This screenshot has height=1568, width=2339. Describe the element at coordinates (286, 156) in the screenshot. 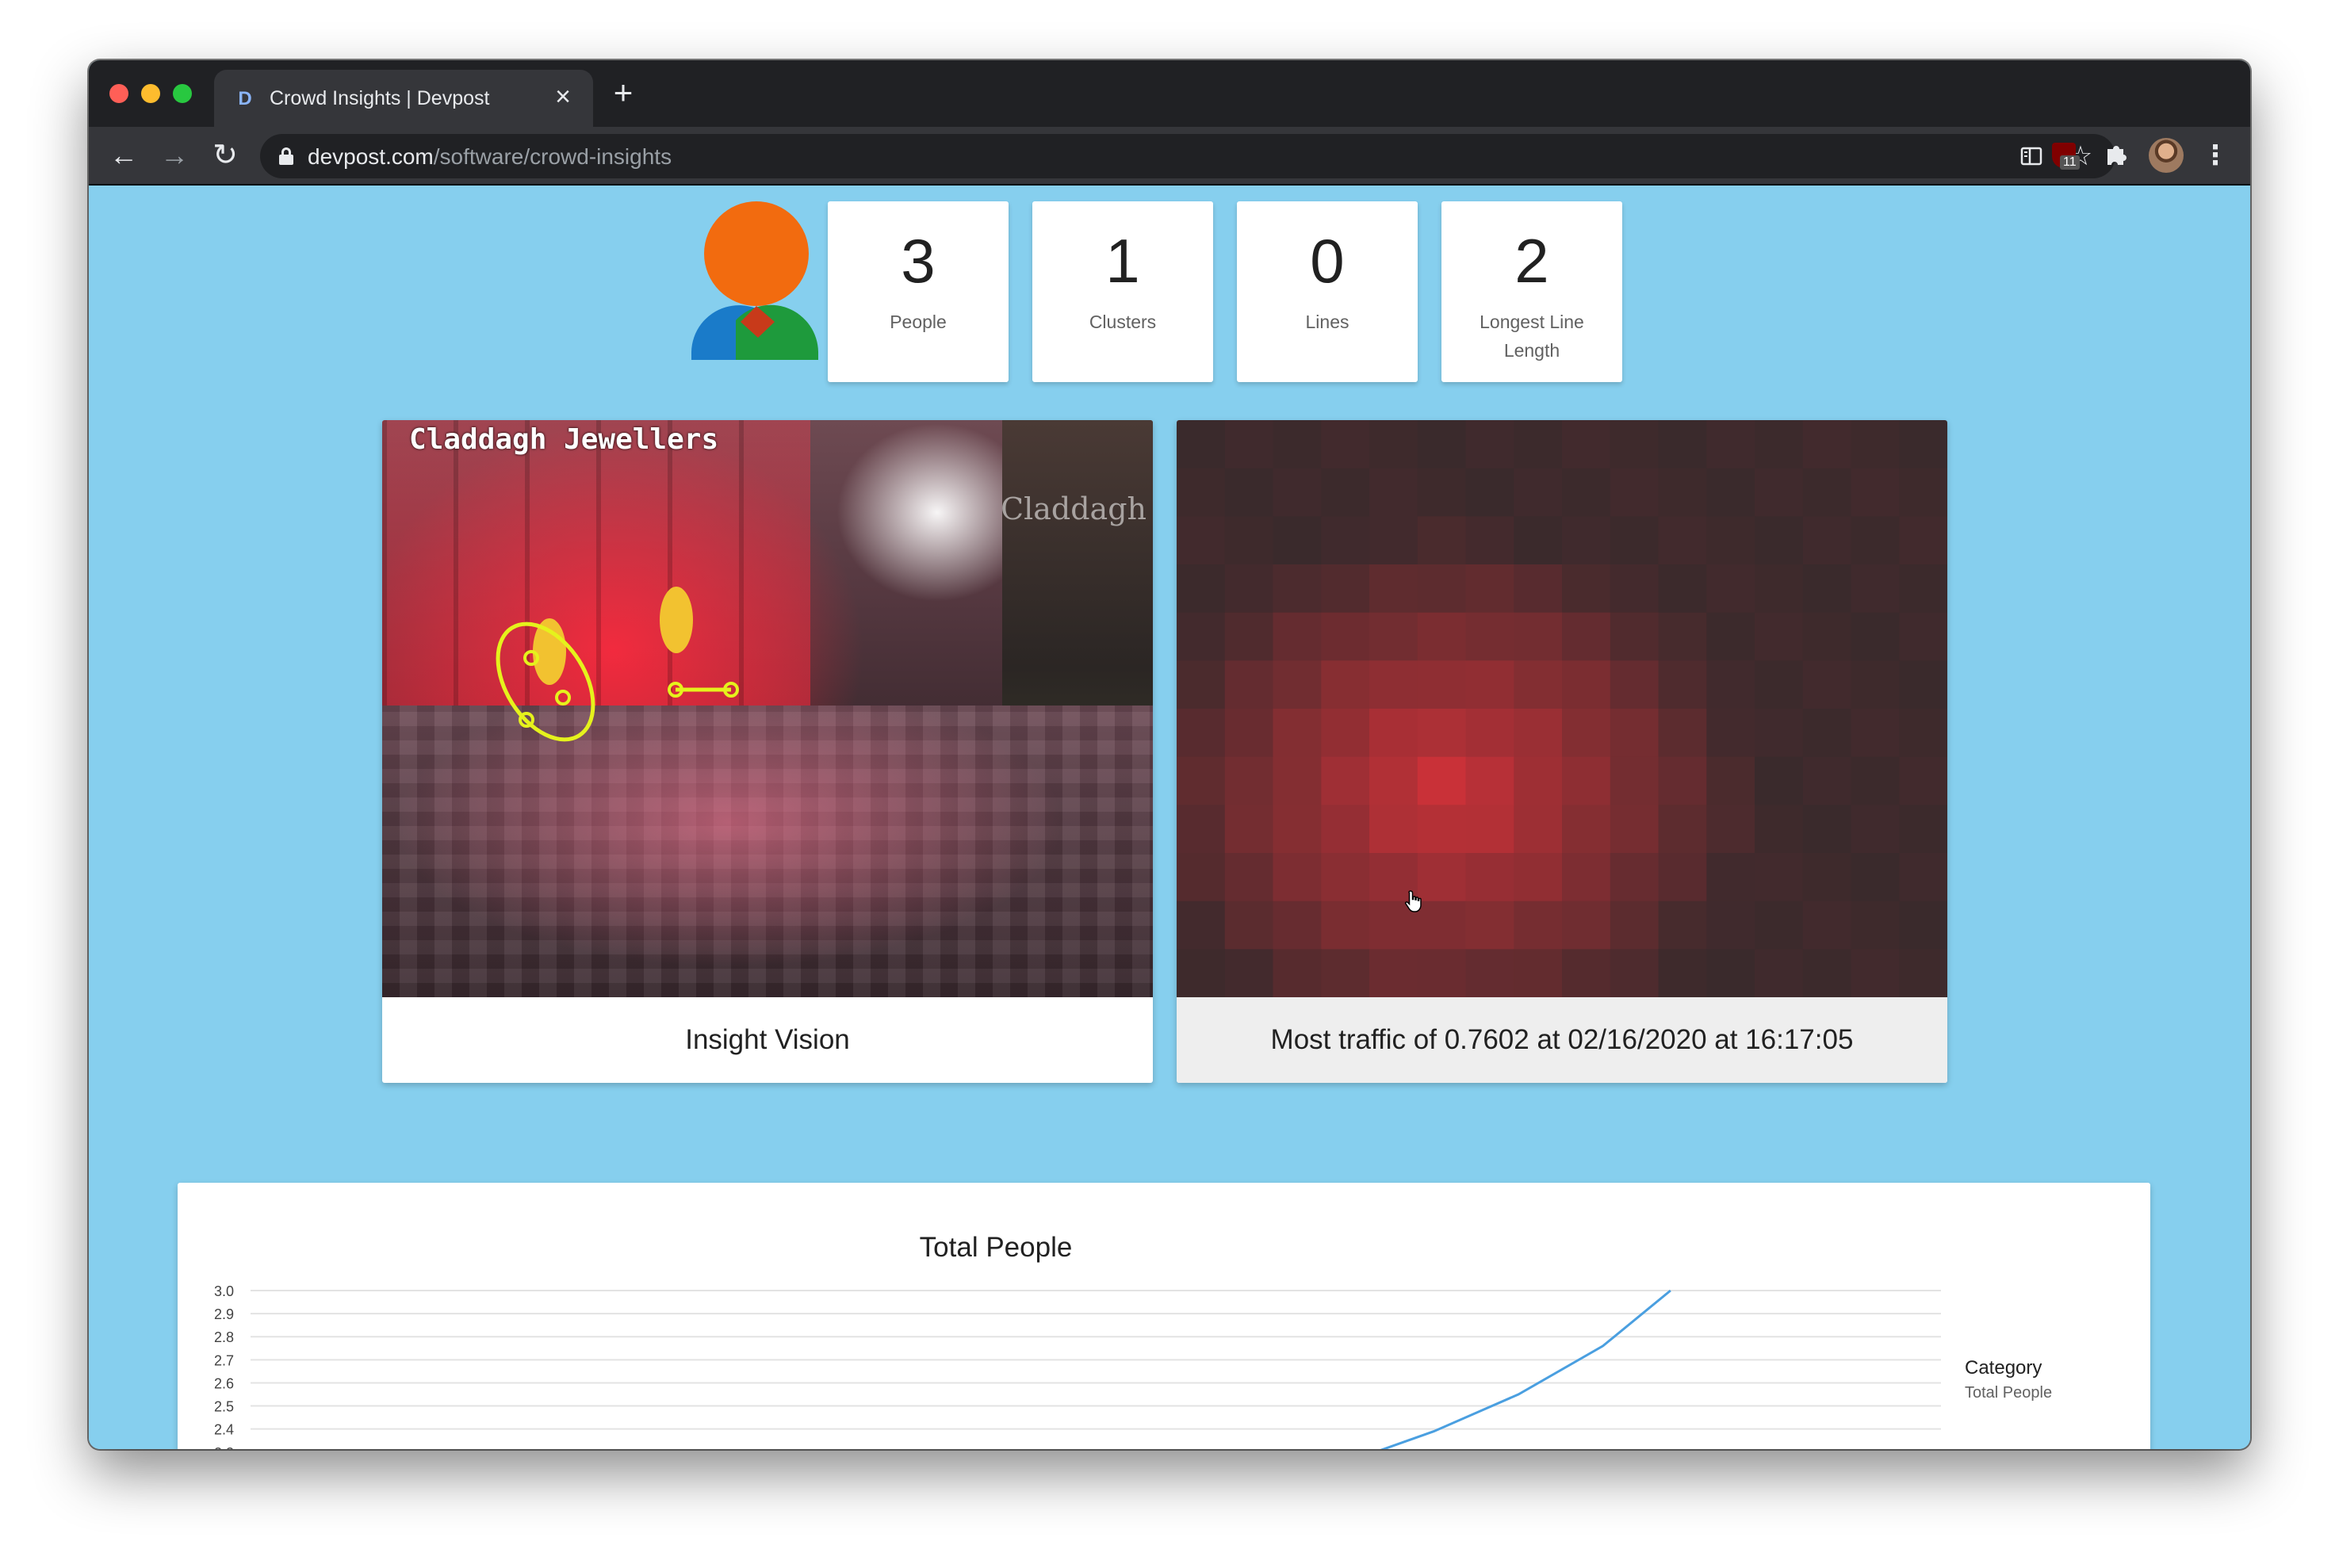

I see `lock-icon` at that location.